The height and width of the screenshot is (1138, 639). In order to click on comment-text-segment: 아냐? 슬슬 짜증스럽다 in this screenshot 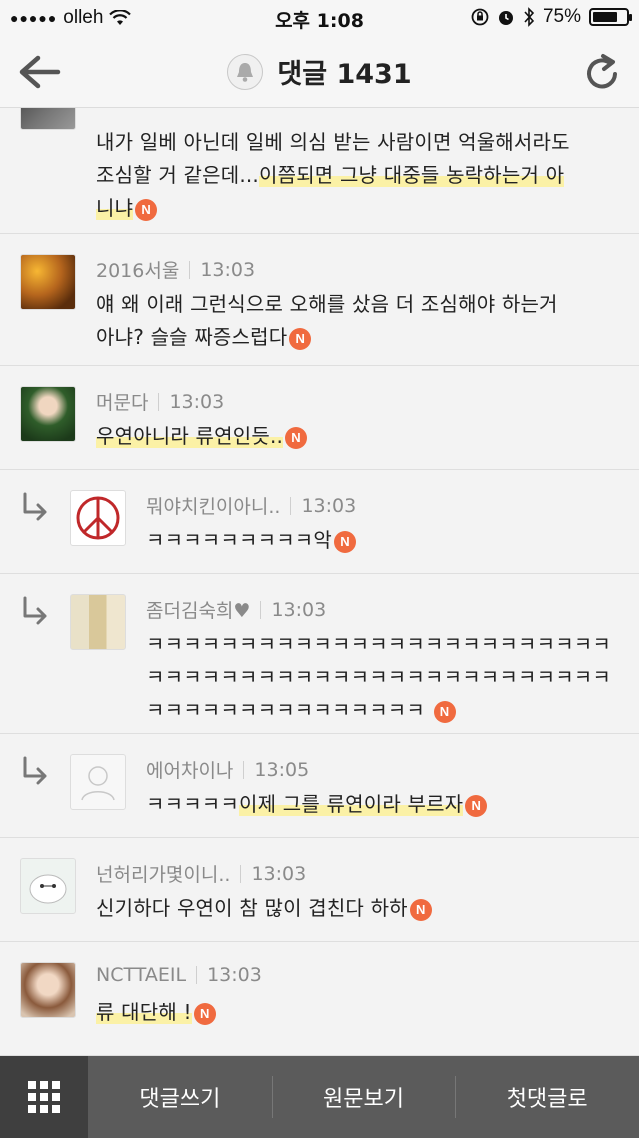, I will do `click(192, 337)`.